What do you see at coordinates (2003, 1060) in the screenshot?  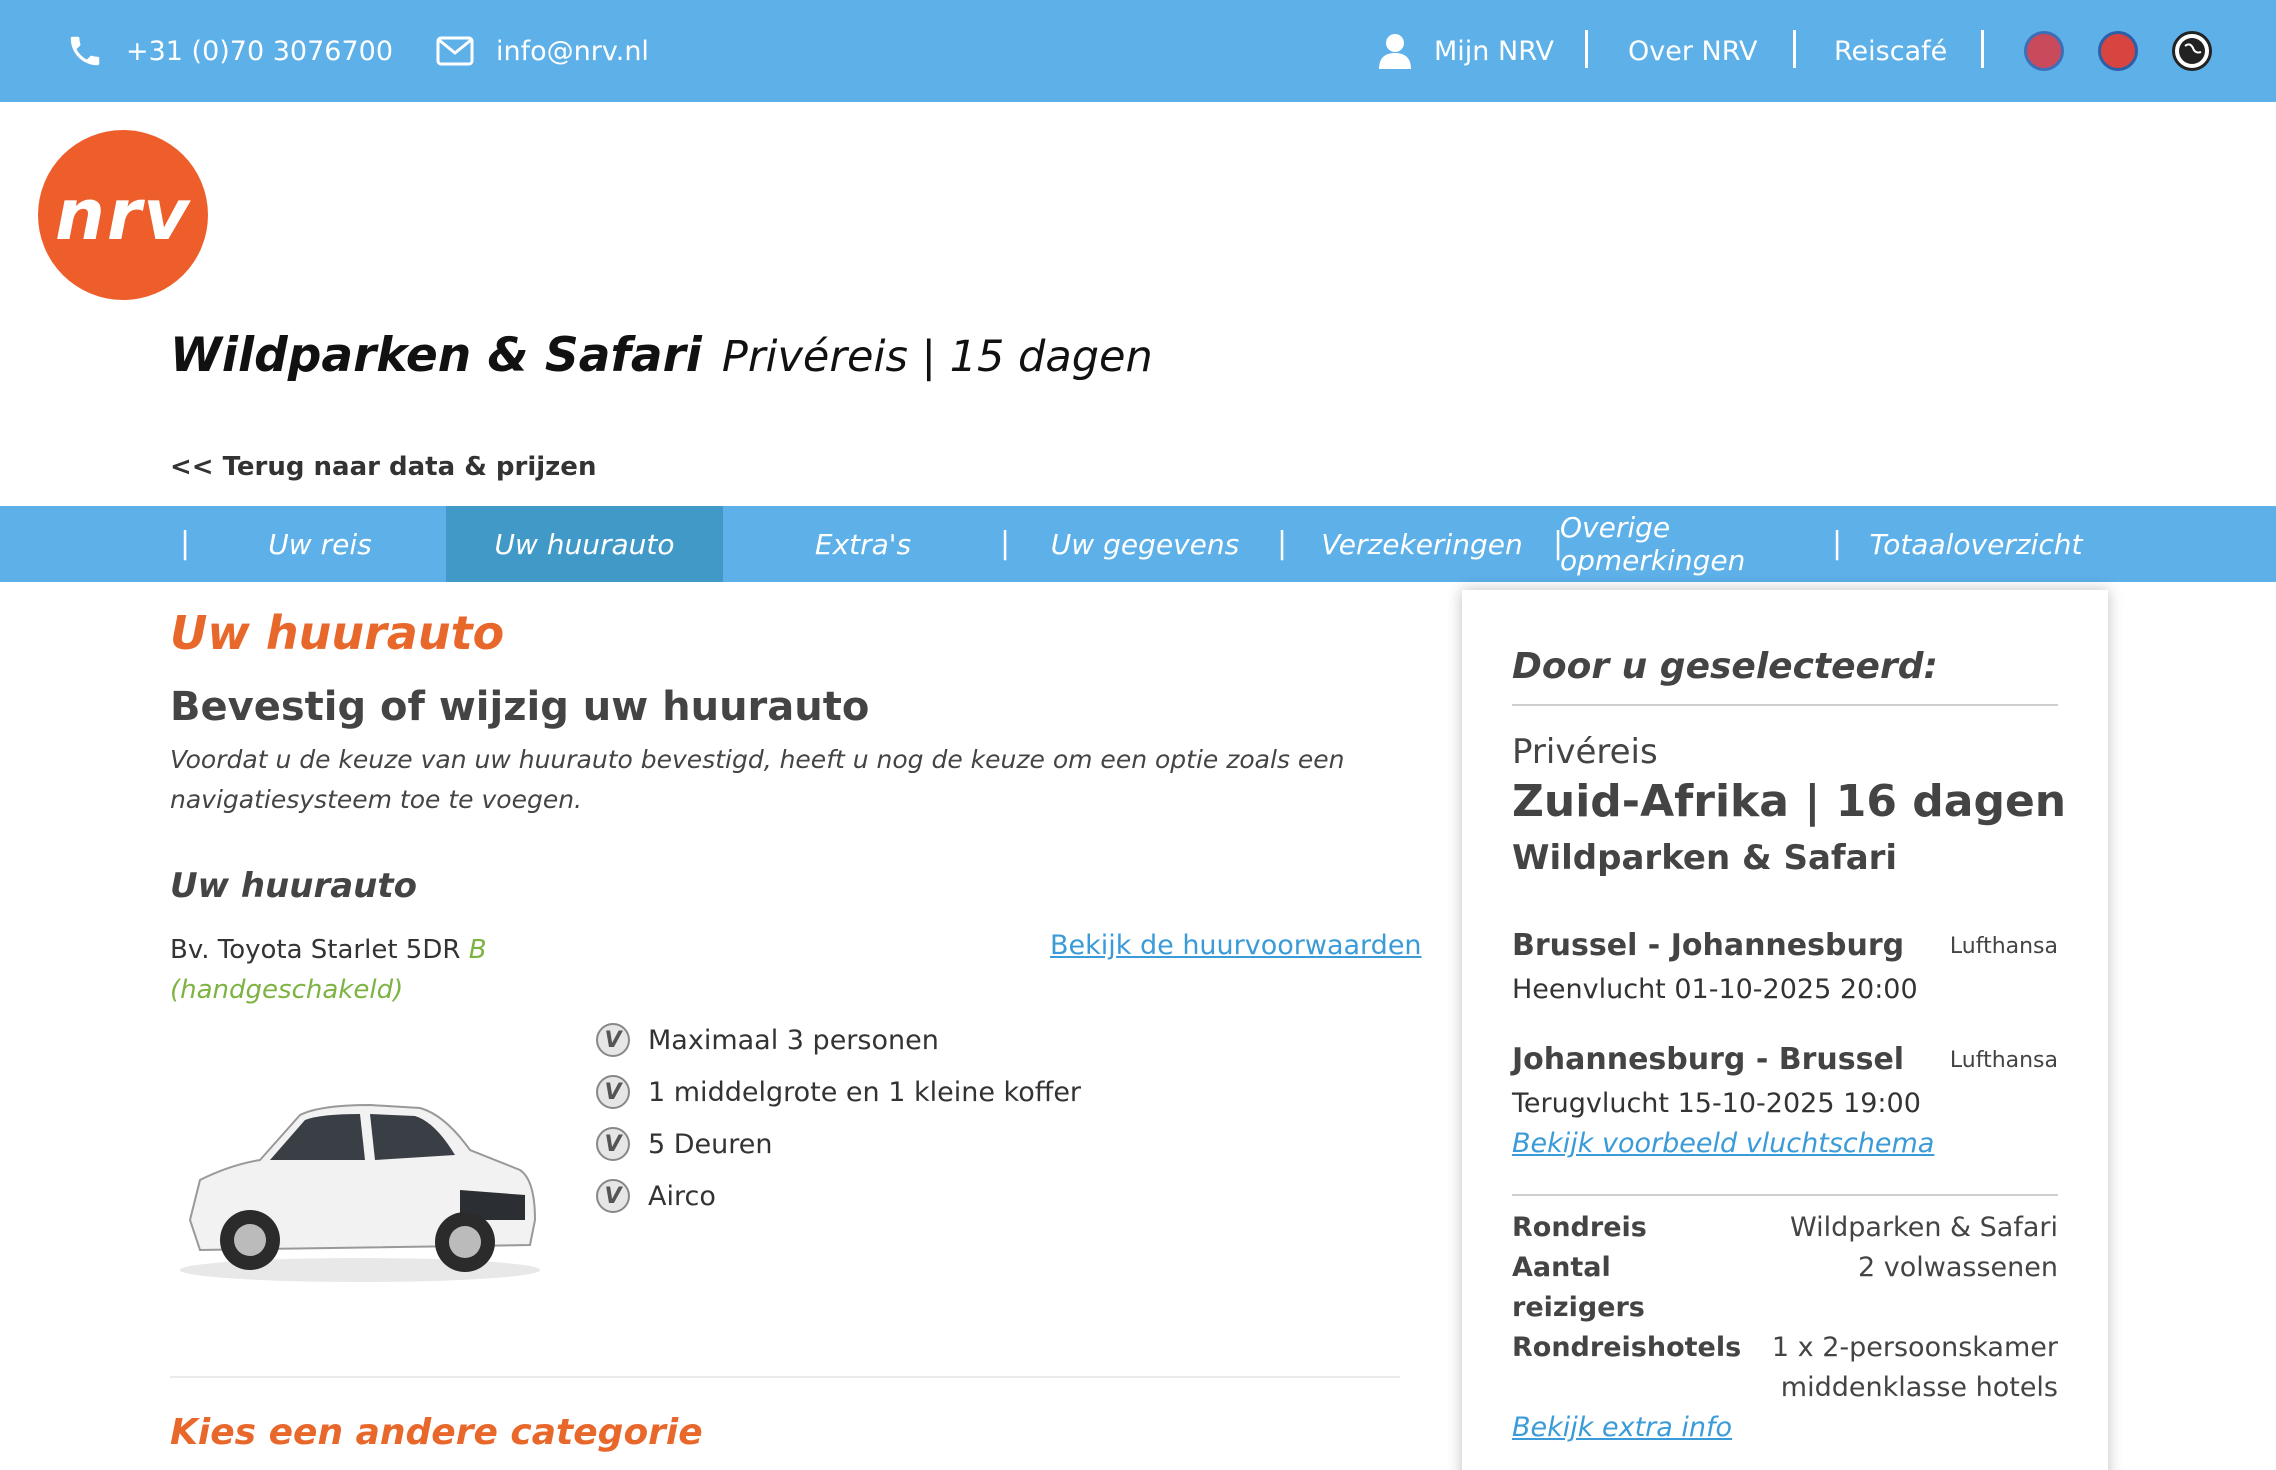 I see `inbound-airline: Lufthansa` at bounding box center [2003, 1060].